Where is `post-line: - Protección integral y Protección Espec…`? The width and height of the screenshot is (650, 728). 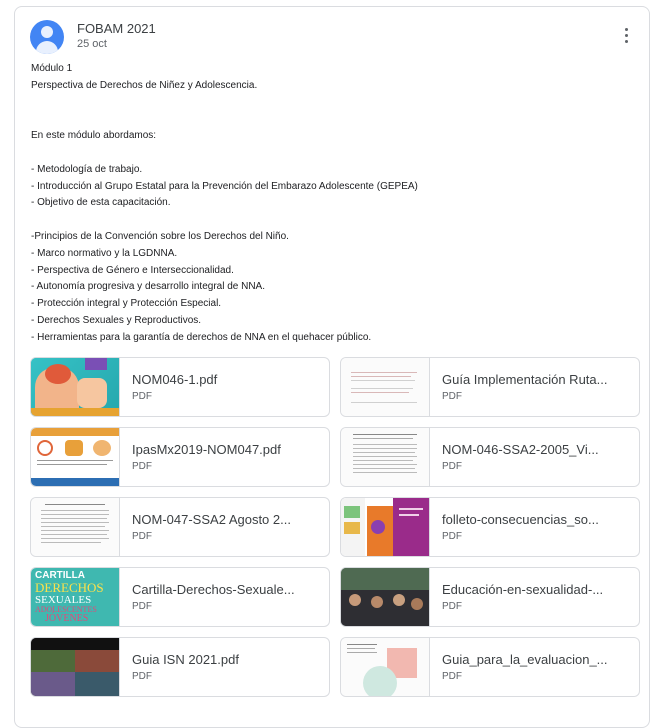
post-line: - Protección integral y Protección Espec… is located at coordinates (126, 304).